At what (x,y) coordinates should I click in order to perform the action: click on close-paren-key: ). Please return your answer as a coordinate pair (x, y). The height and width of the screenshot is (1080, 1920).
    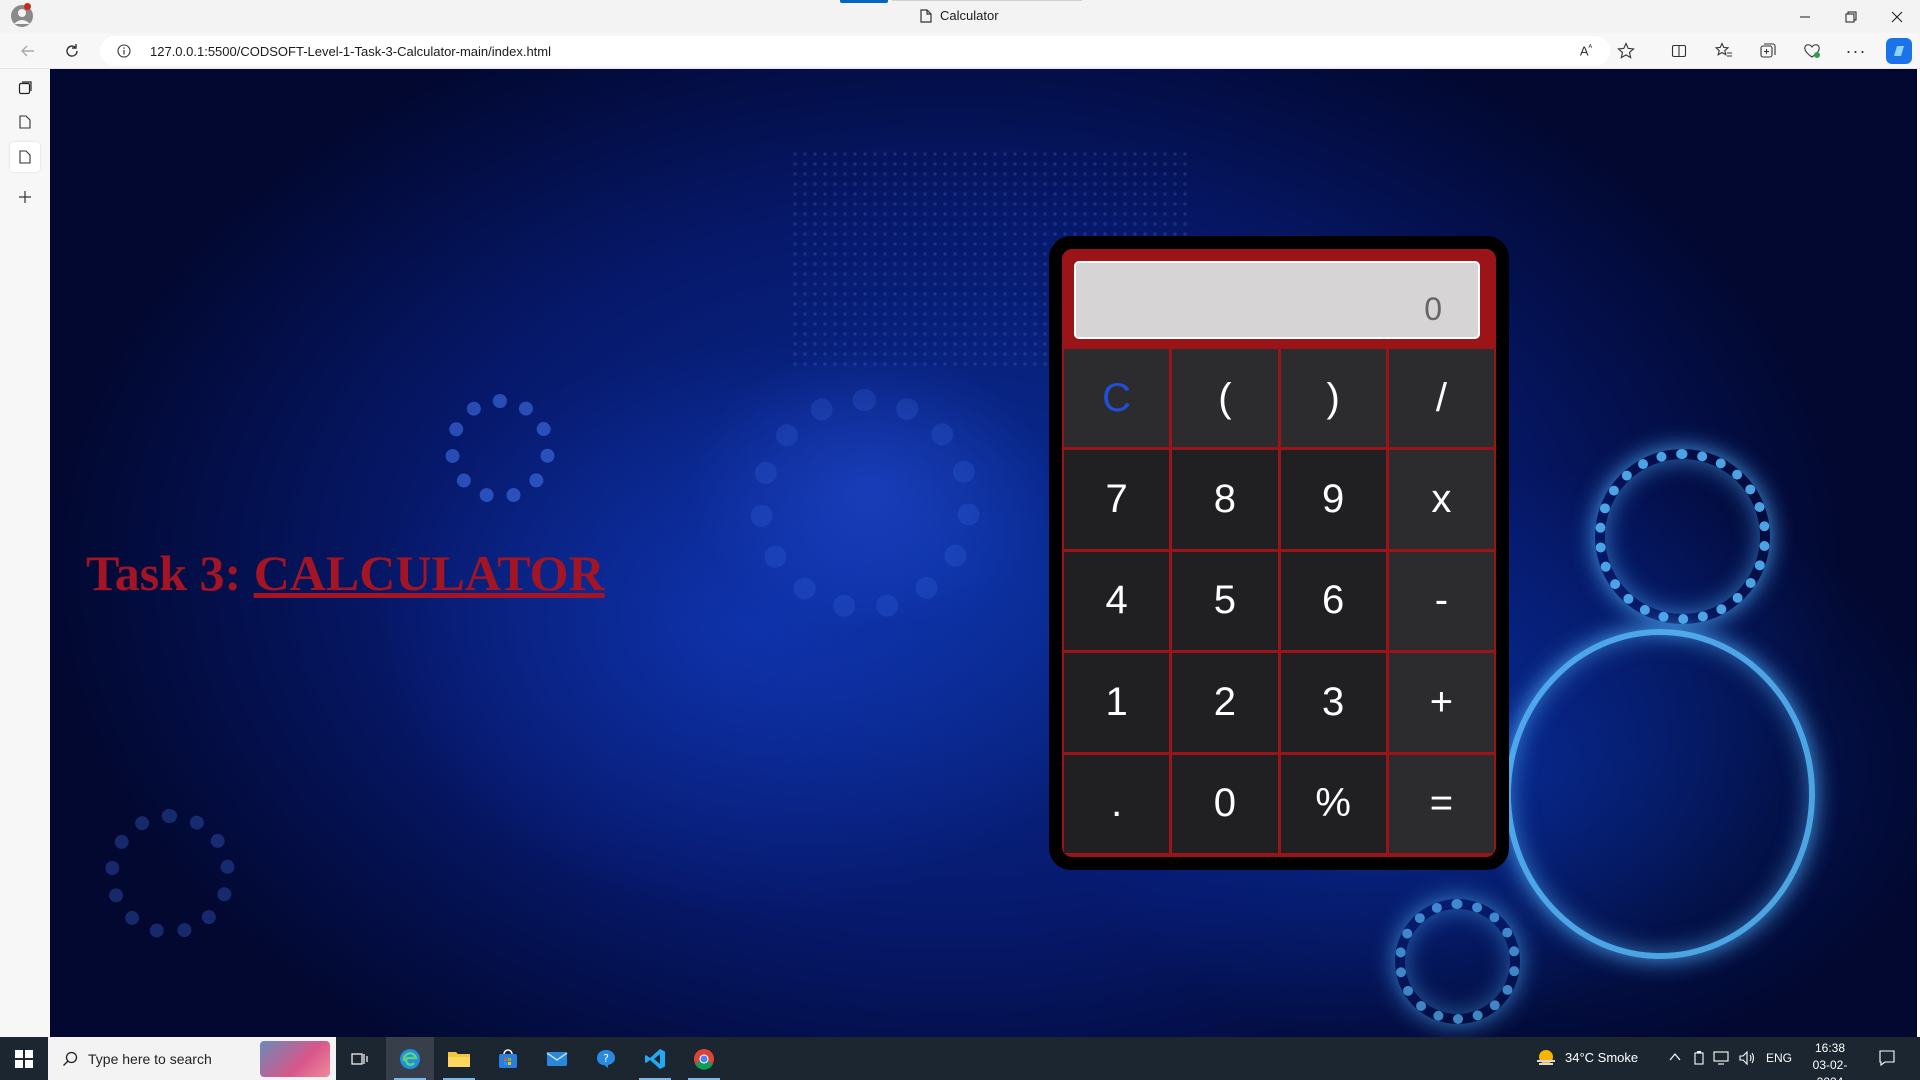
    Looking at the image, I should click on (1333, 398).